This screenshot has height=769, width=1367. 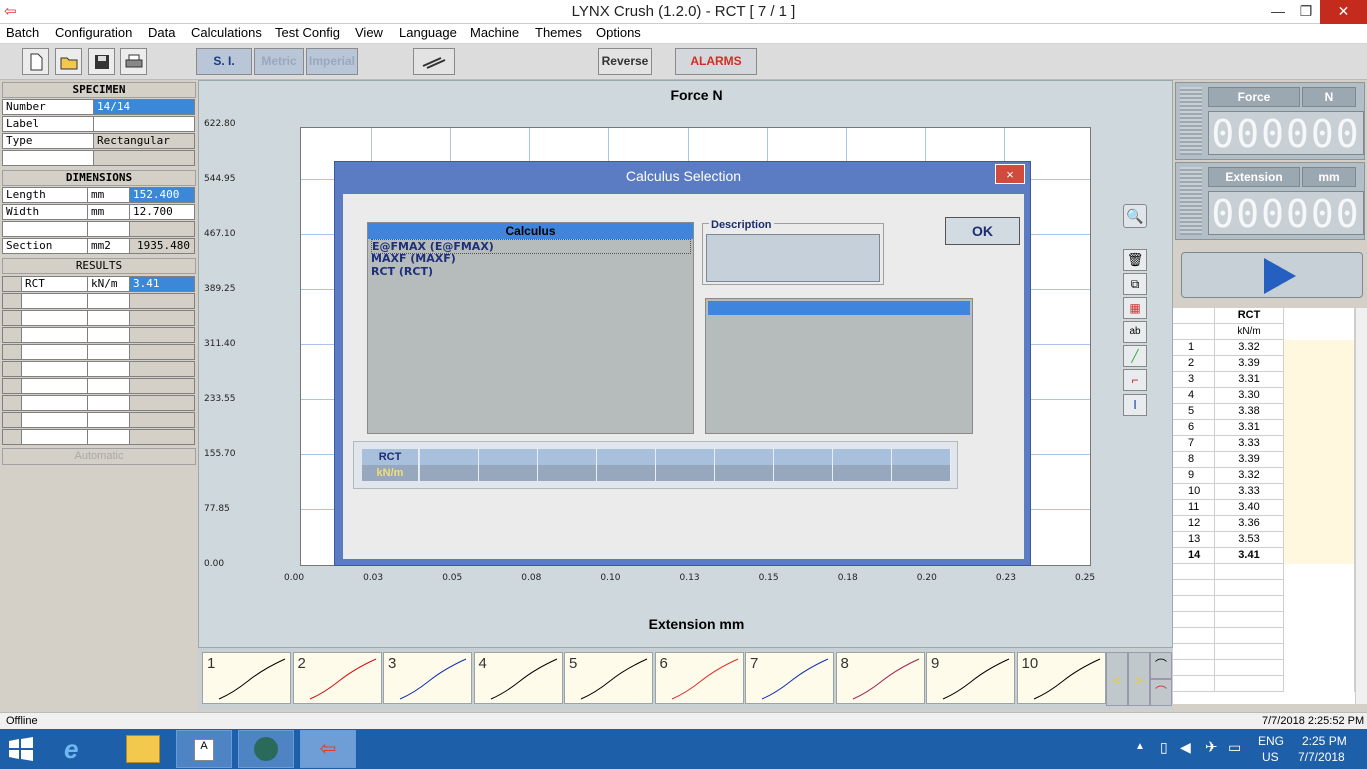 What do you see at coordinates (1010, 174) in the screenshot?
I see `dialog-close-icon: ×` at bounding box center [1010, 174].